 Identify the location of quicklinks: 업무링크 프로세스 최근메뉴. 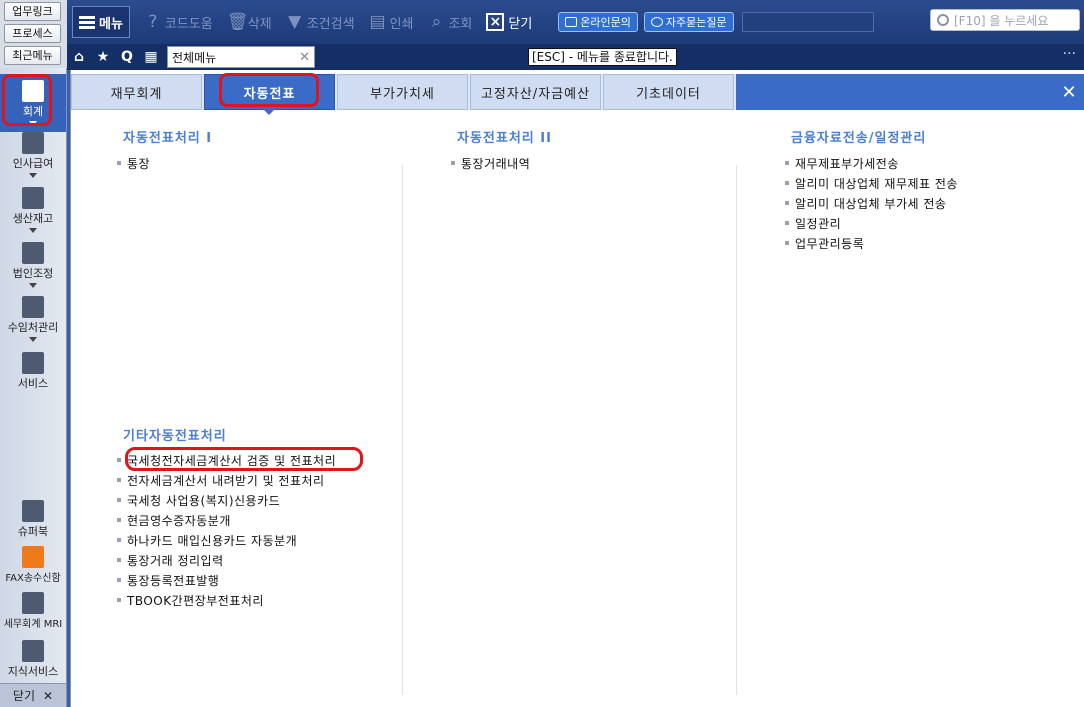
(33, 34).